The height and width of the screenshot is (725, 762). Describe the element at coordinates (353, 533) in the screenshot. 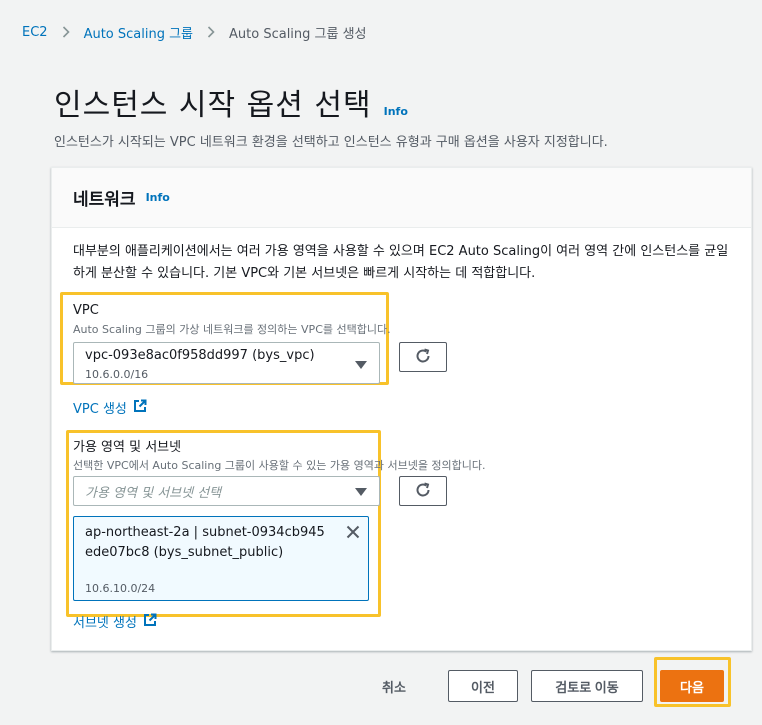

I see `close-icon` at that location.